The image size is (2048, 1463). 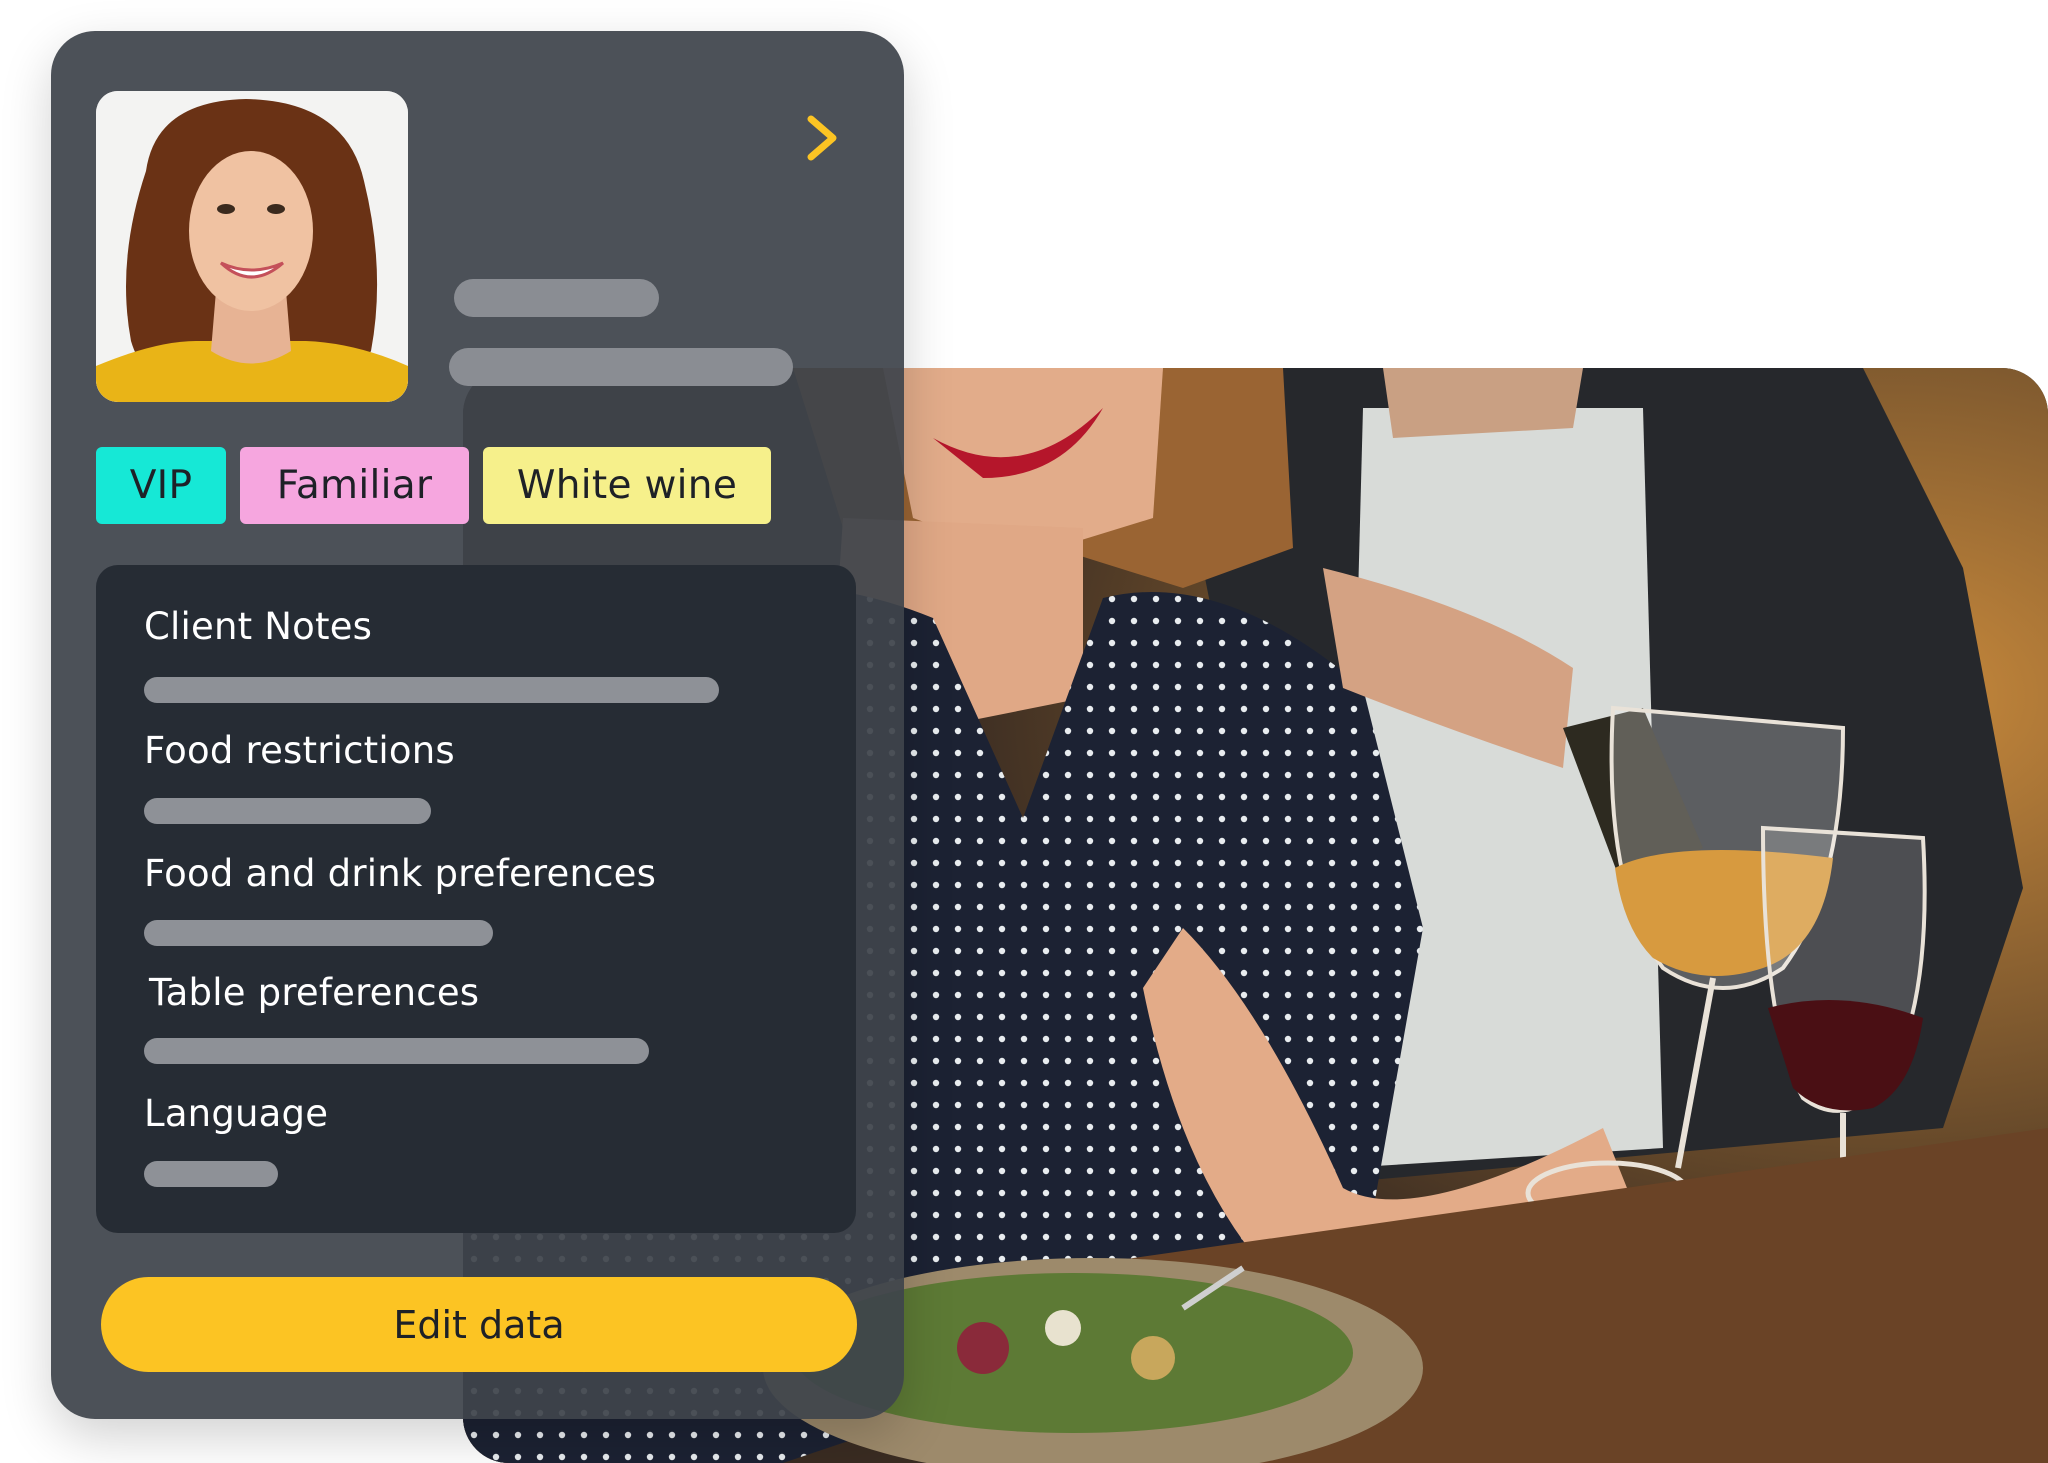 I want to click on tag-familiar: Familiar, so click(x=354, y=485).